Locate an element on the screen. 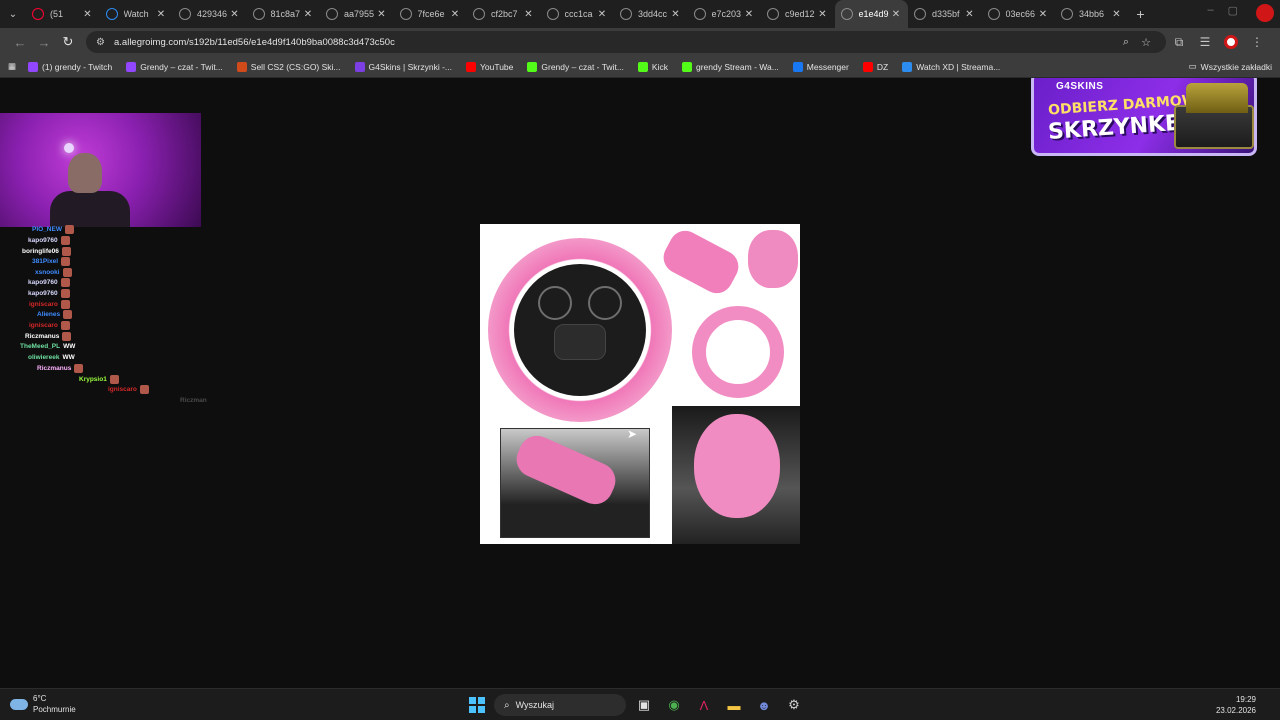  chat-message: Alienes is located at coordinates (55, 314).